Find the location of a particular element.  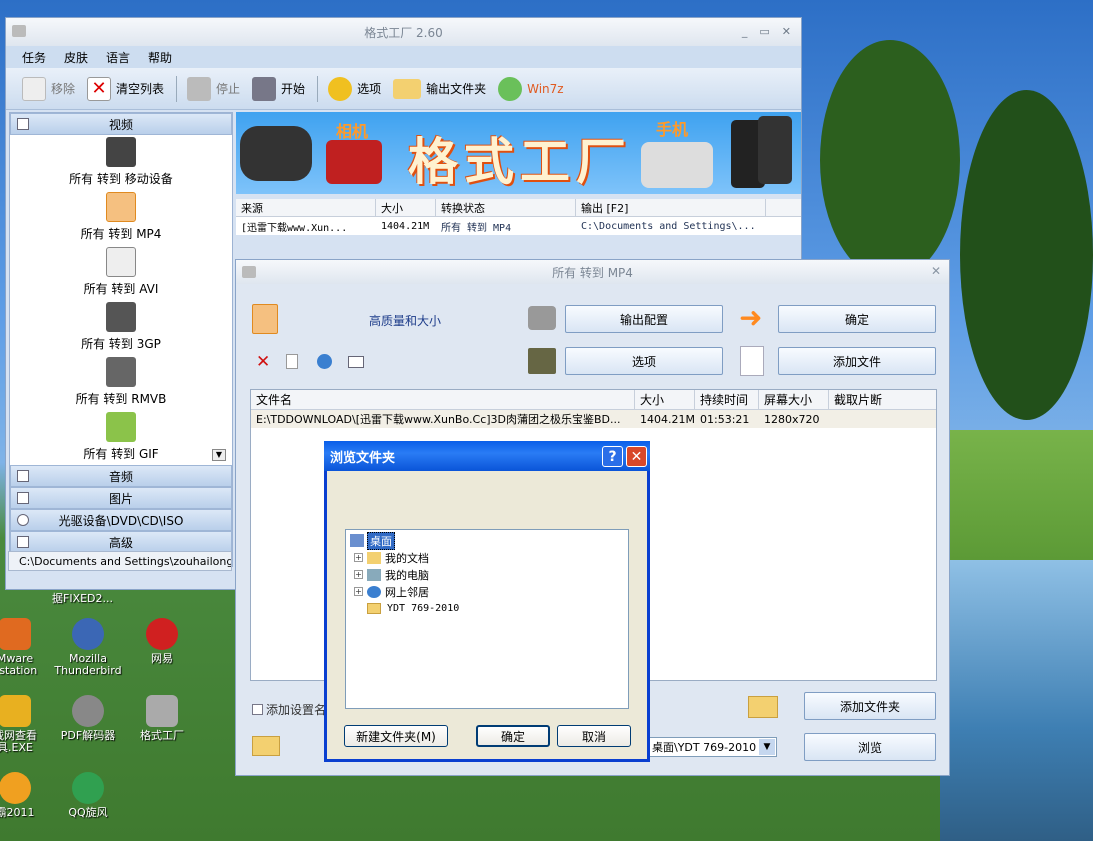

camcorder-icon is located at coordinates (276, 153).